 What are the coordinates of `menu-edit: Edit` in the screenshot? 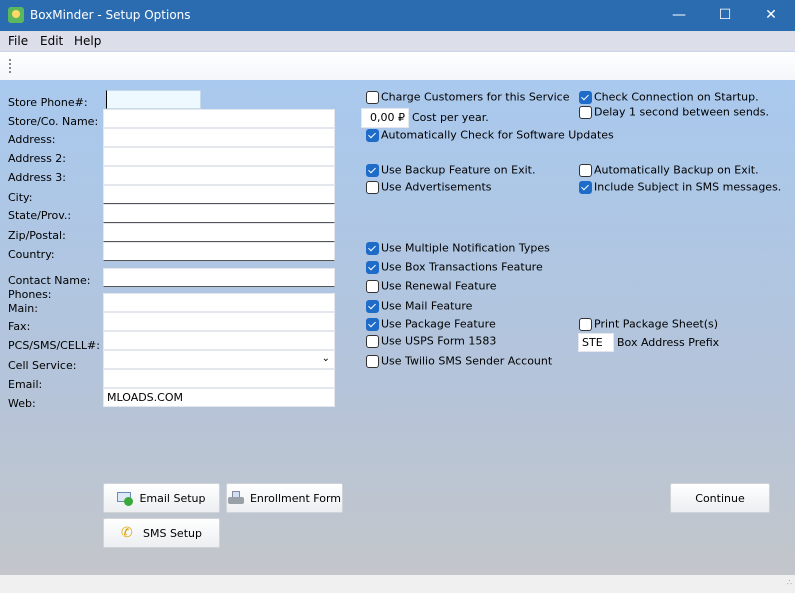 It's located at (51, 41).